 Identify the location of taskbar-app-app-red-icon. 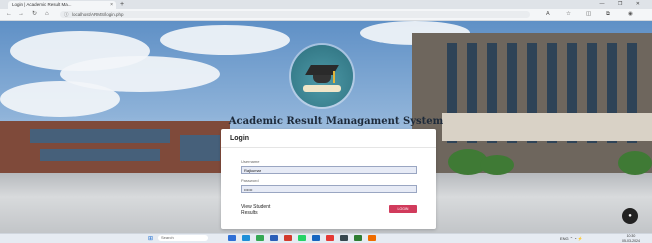
(288, 238).